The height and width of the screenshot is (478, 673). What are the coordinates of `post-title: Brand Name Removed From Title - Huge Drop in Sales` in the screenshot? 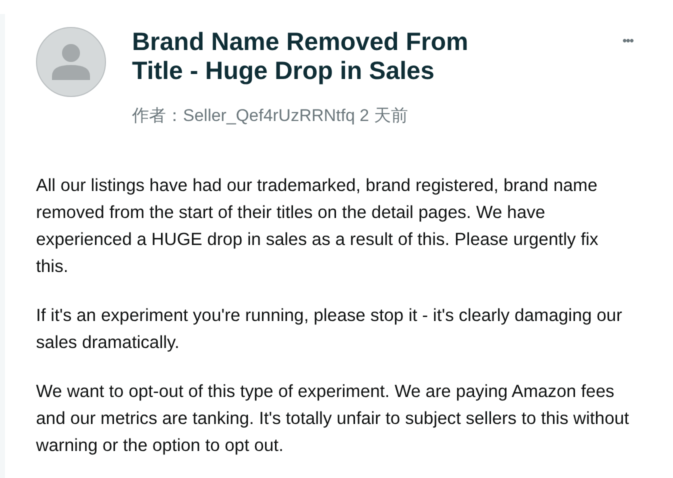 It's located at (301, 56).